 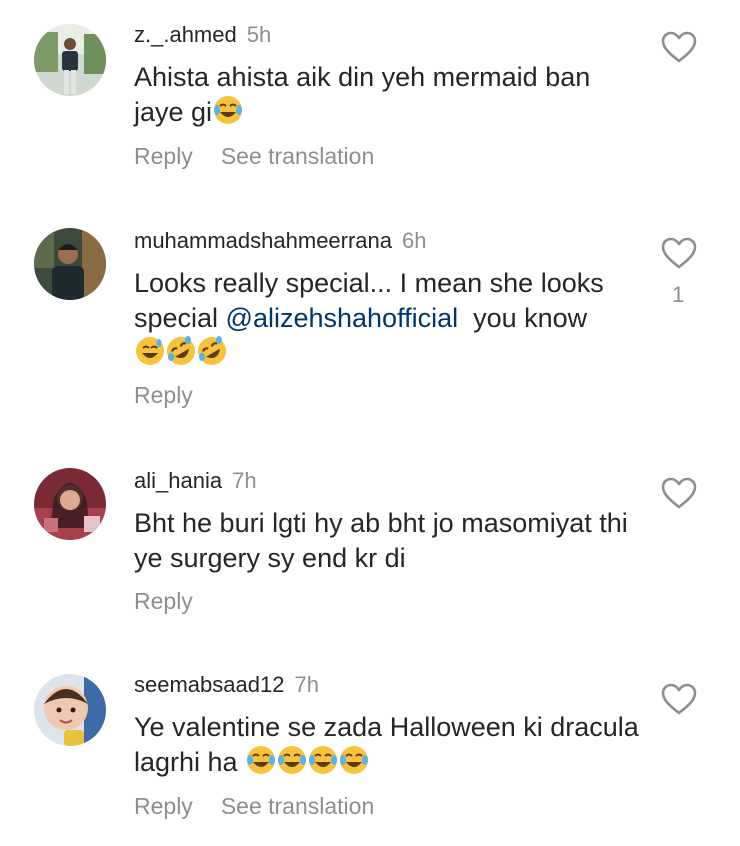 What do you see at coordinates (342, 318) in the screenshot?
I see `mention-link: @alizehshahofficial` at bounding box center [342, 318].